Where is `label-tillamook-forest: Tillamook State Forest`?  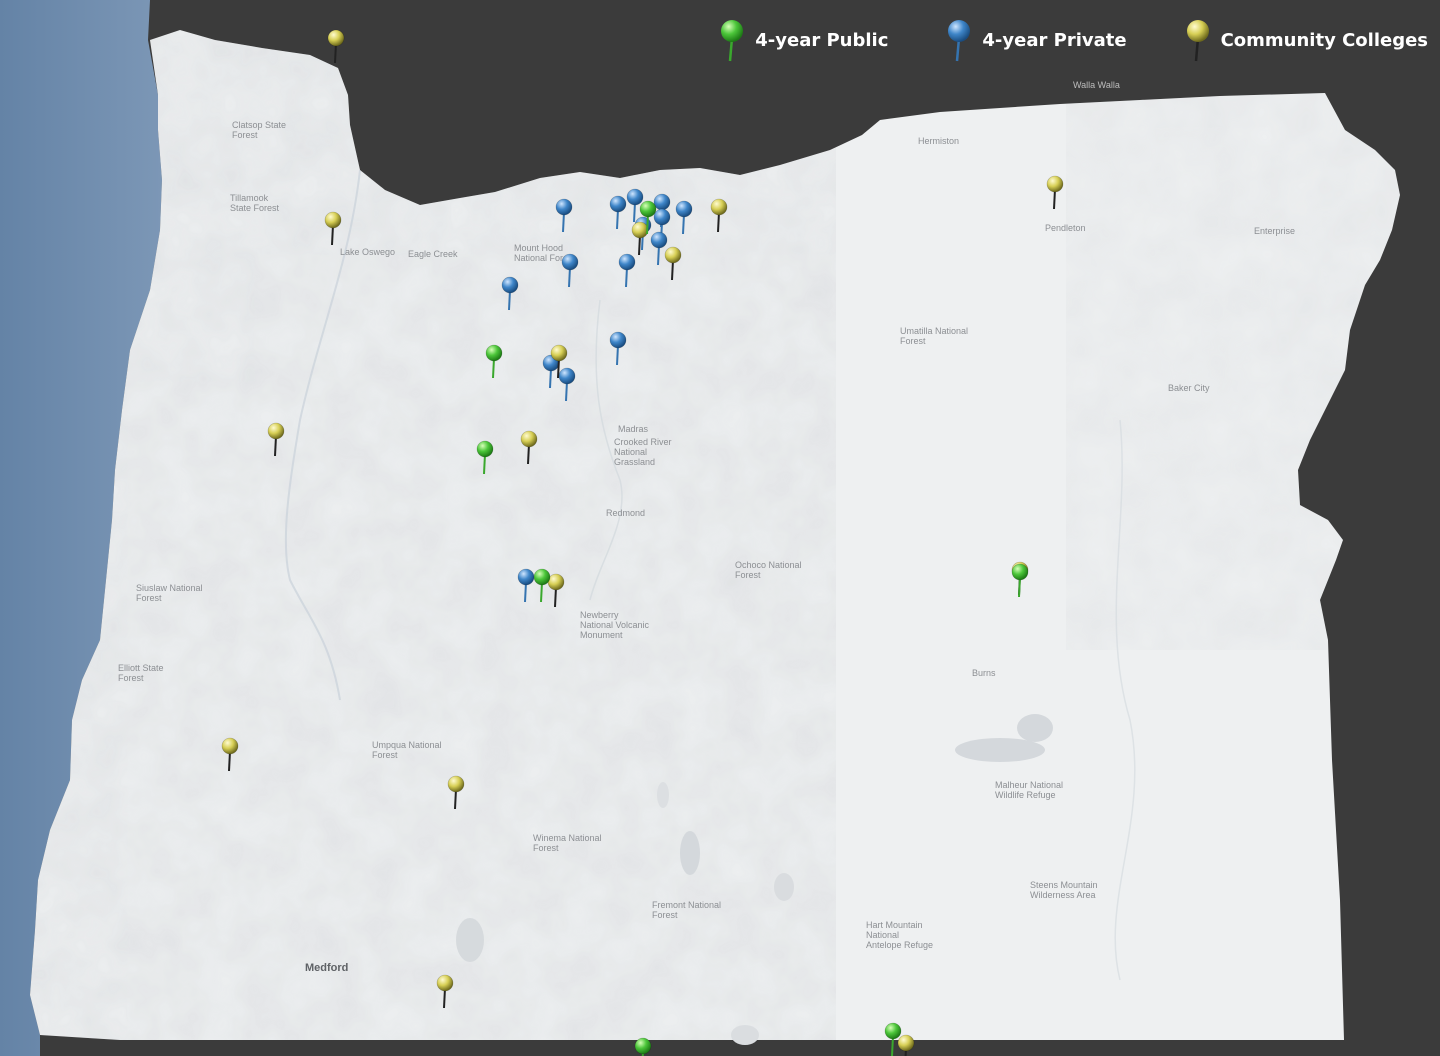 label-tillamook-forest: Tillamook State Forest is located at coordinates (255, 203).